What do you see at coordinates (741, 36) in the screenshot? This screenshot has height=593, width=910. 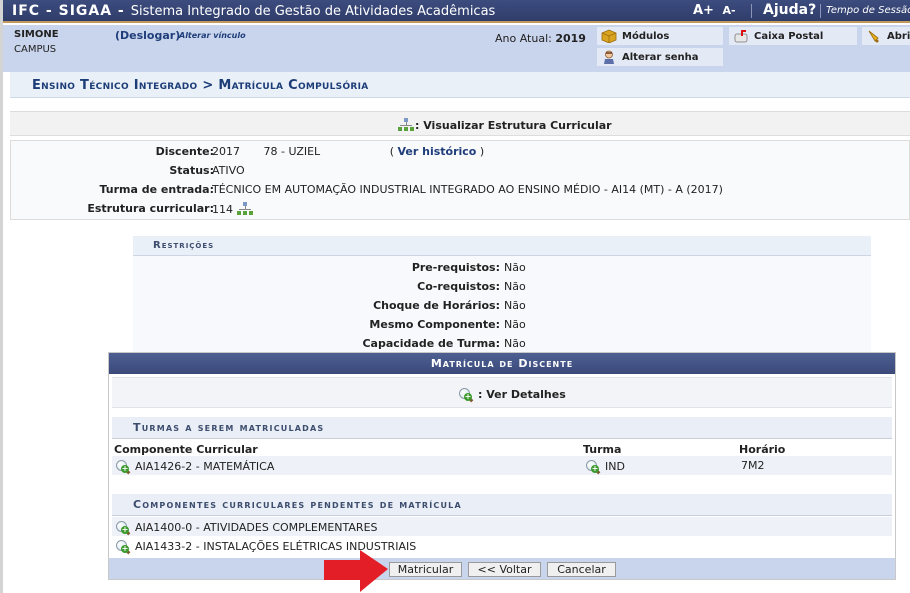 I see `mailbox-icon` at bounding box center [741, 36].